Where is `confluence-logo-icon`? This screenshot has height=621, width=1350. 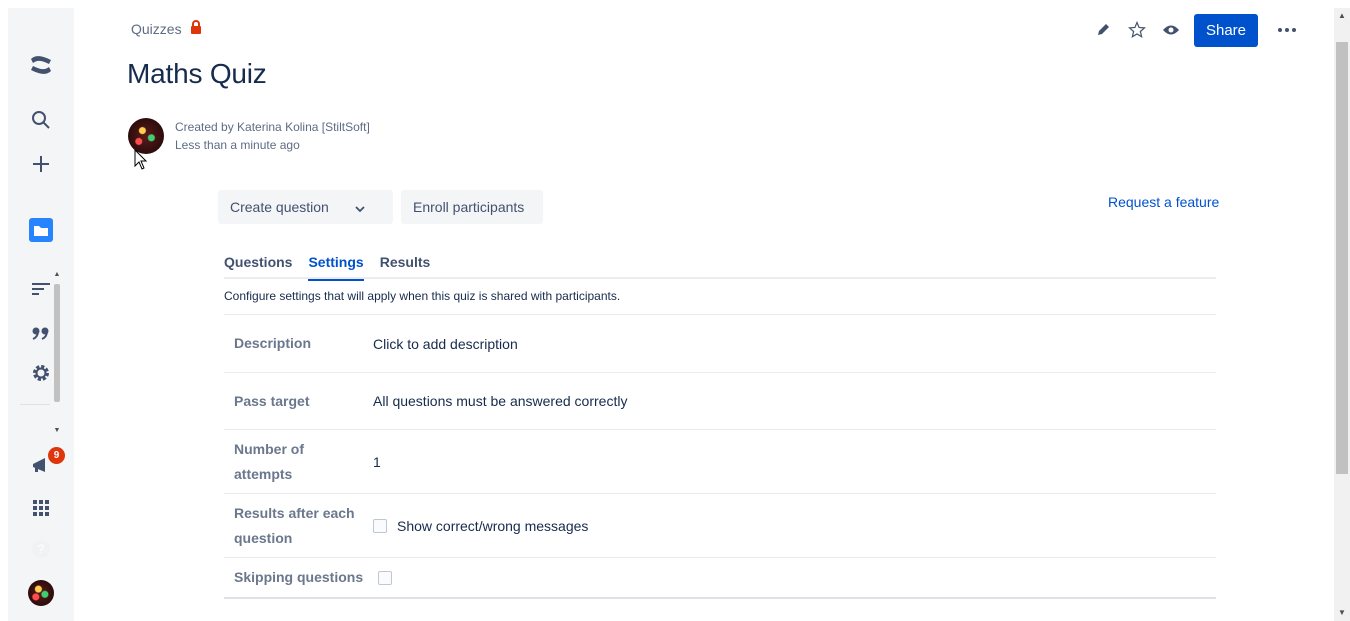 confluence-logo-icon is located at coordinates (41, 65).